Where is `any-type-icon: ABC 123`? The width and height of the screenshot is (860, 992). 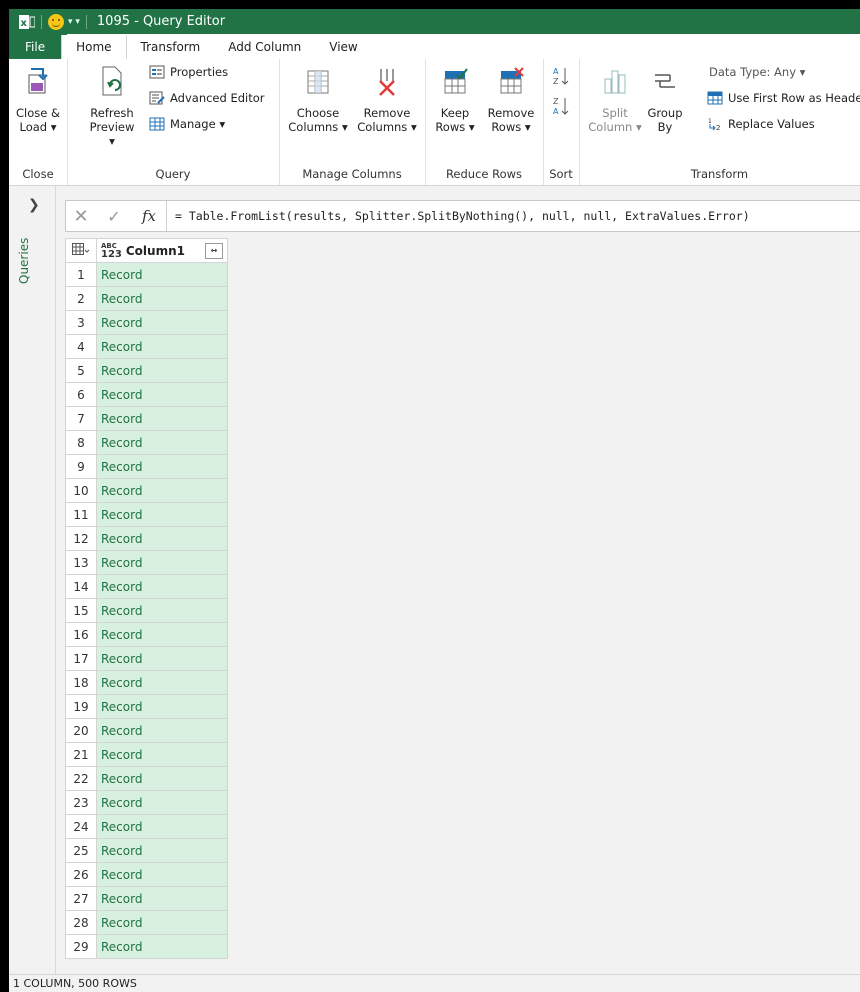 any-type-icon: ABC 123 is located at coordinates (111, 250).